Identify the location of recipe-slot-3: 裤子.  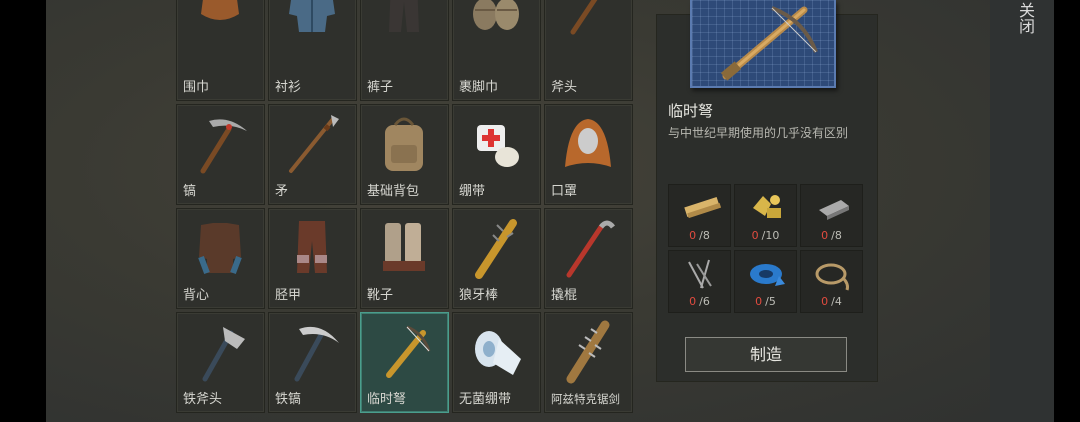
(404, 50).